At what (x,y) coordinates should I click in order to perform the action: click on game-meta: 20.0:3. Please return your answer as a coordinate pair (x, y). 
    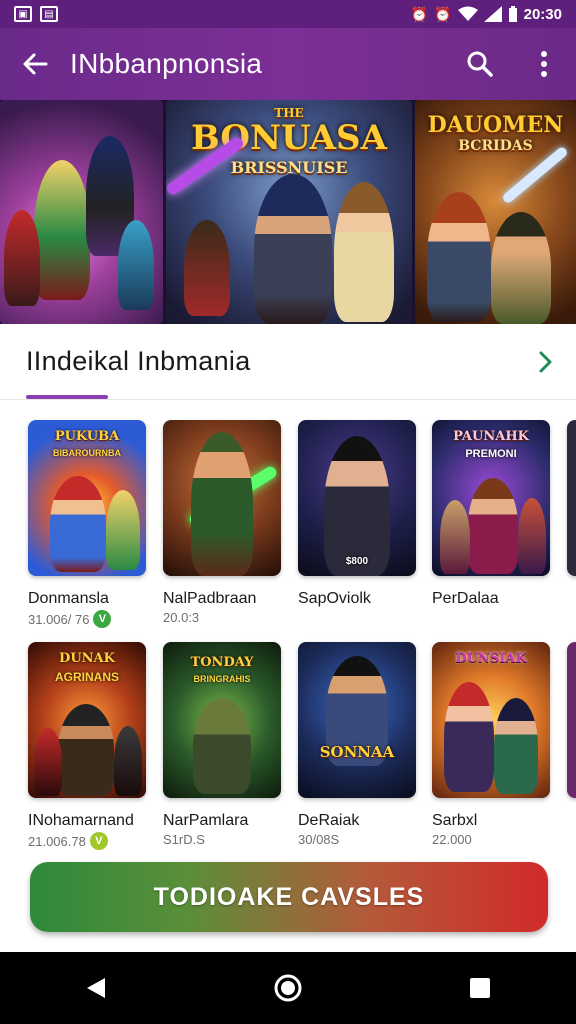
    Looking at the image, I should click on (222, 617).